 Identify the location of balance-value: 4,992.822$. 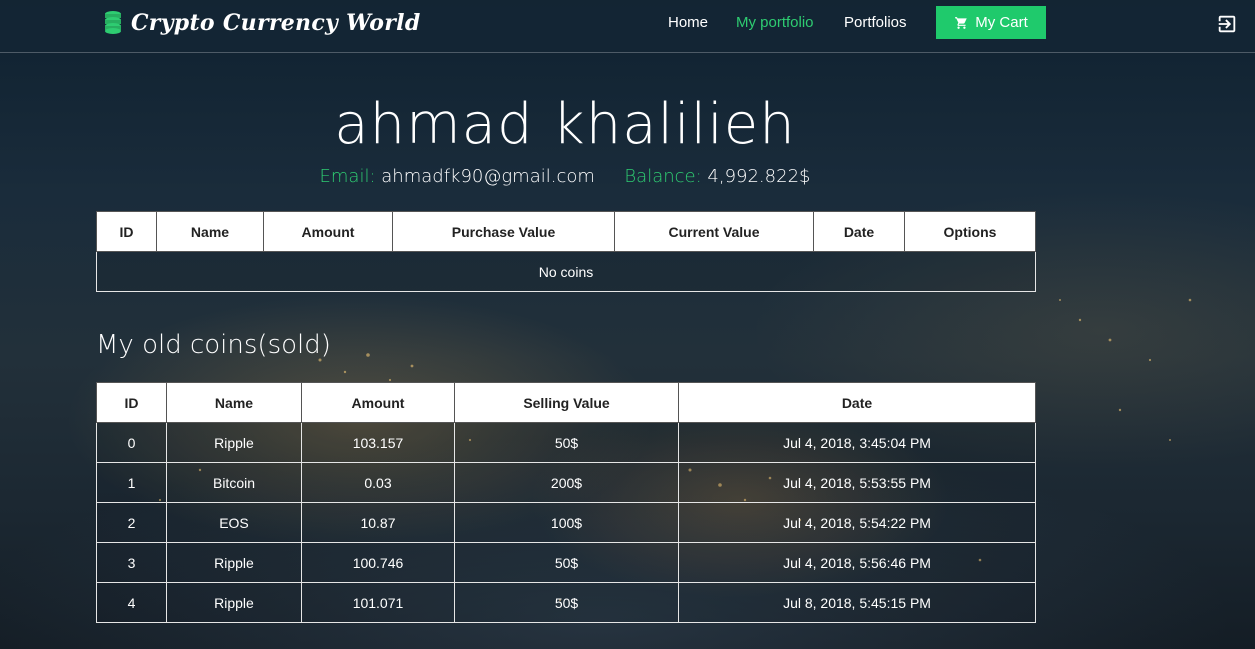
(759, 176).